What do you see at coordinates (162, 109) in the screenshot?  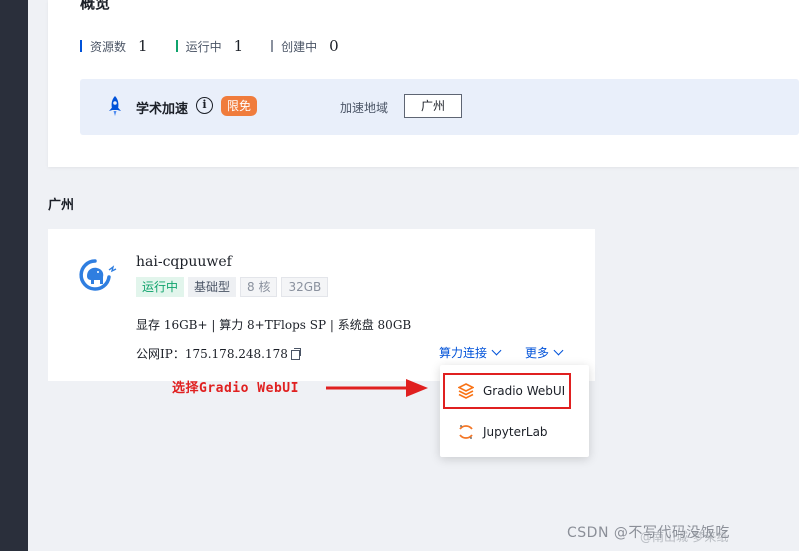 I see `accel-title: 学术加速` at bounding box center [162, 109].